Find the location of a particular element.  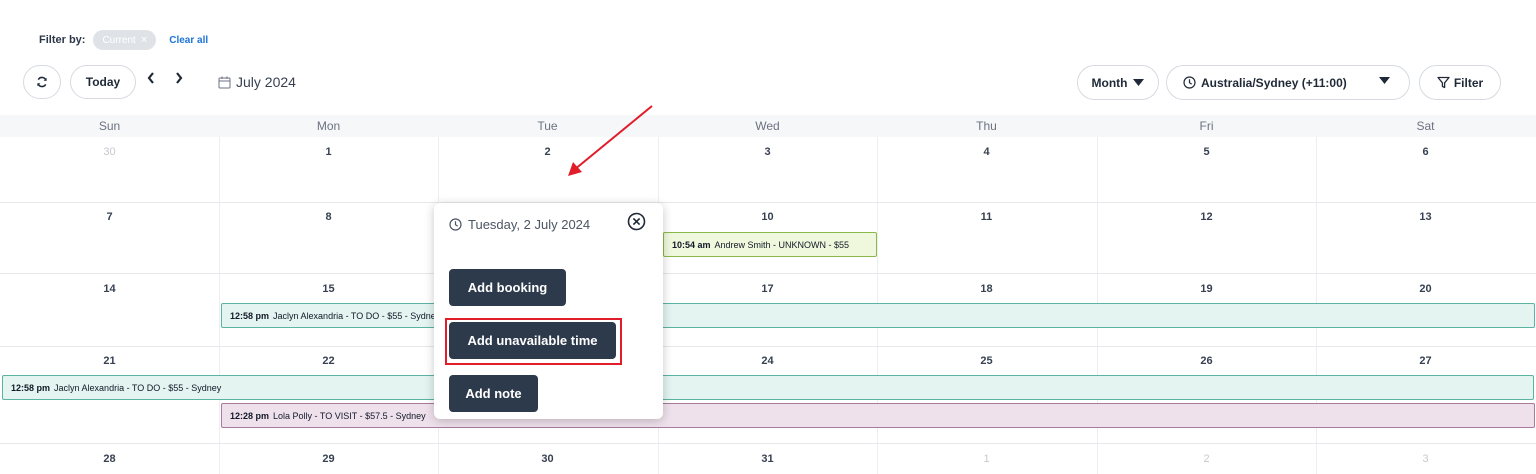

day-cell: 21 is located at coordinates (109, 361).